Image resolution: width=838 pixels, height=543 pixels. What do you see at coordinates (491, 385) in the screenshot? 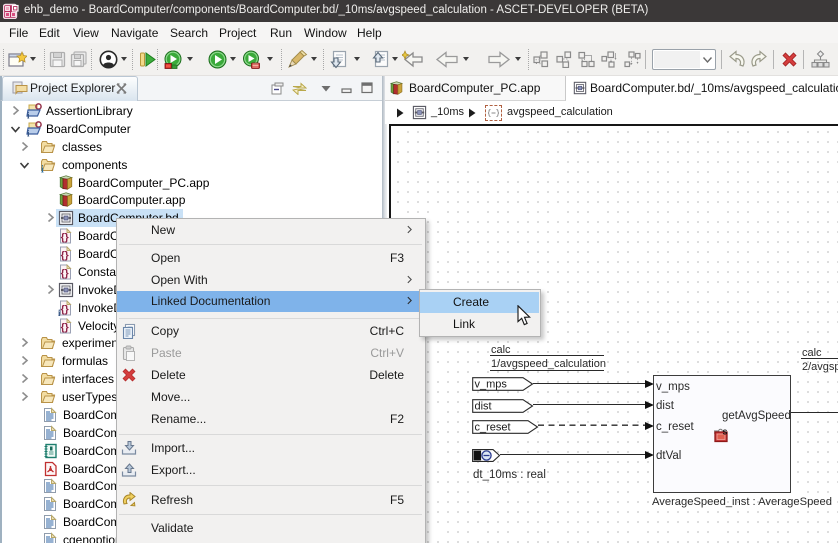
I see `svg-text: v_mps` at bounding box center [491, 385].